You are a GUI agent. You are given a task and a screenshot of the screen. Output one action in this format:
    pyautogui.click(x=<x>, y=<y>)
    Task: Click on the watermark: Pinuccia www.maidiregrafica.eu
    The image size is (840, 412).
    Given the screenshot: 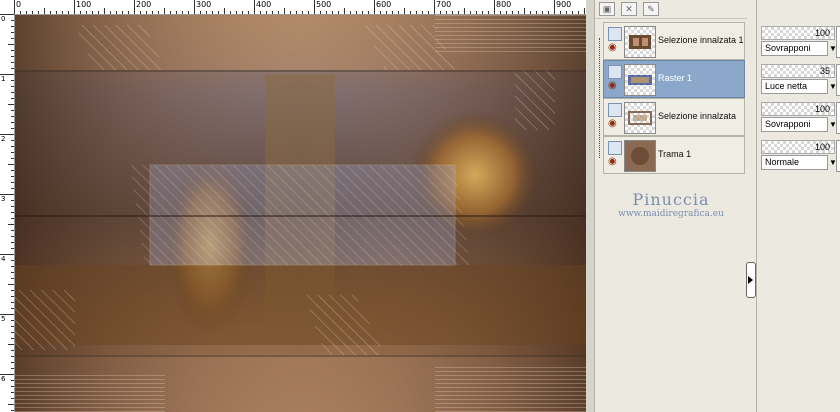 What is the action you would take?
    pyautogui.click(x=671, y=204)
    